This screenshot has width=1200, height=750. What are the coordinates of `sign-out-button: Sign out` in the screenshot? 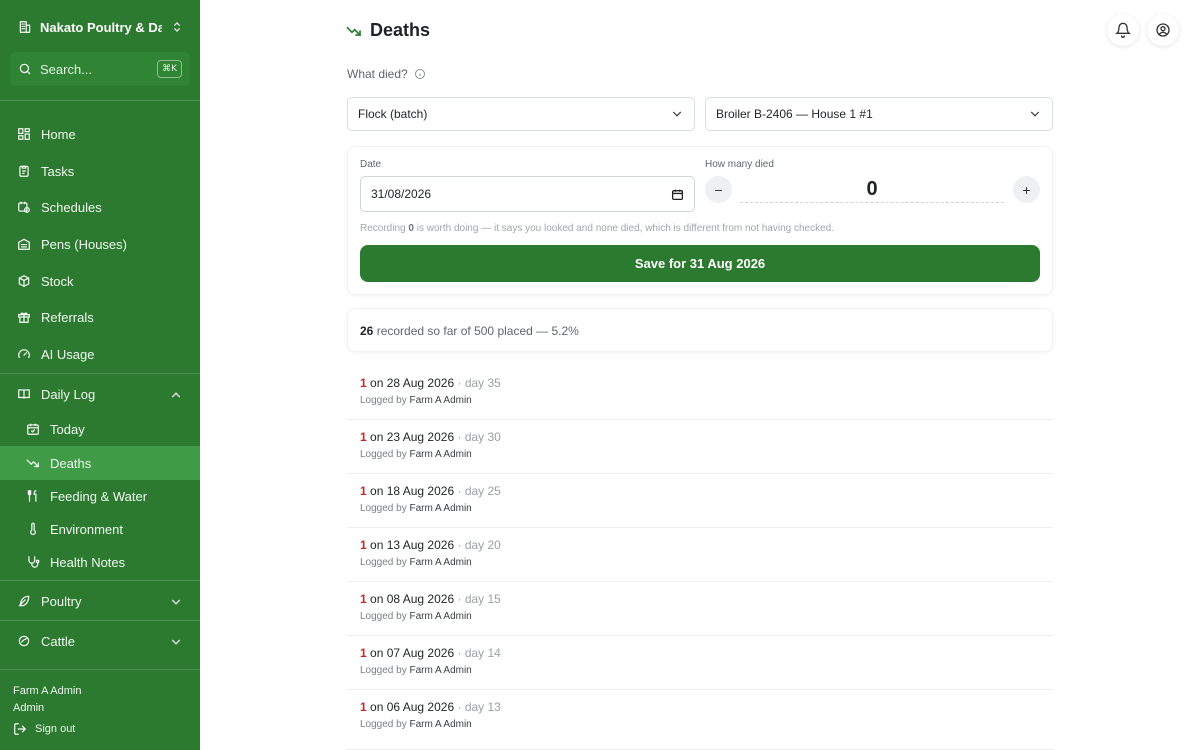 It's located at (44, 729).